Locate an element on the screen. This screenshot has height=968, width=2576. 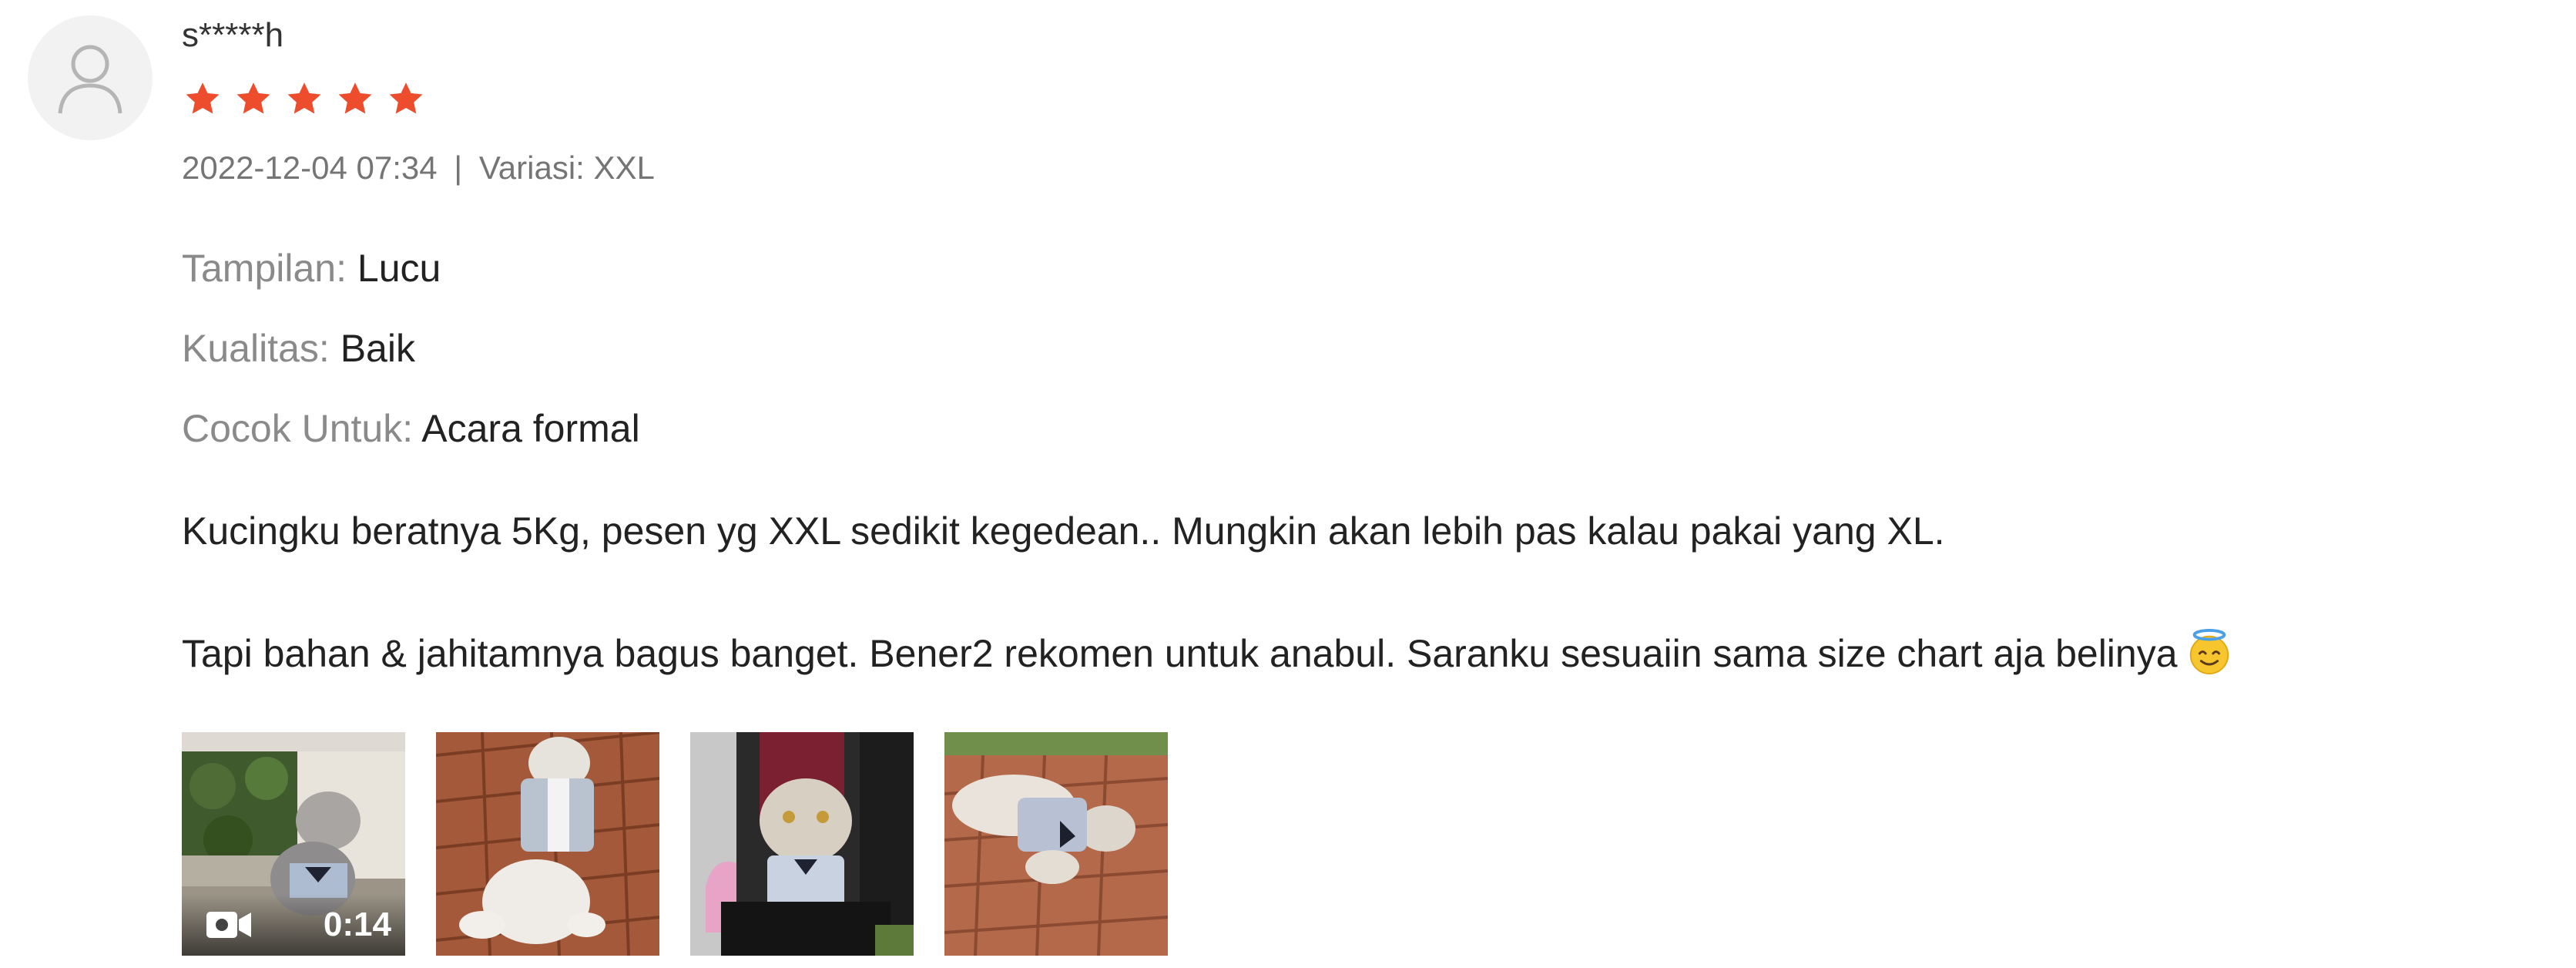
reviewer-name: s*****h is located at coordinates (233, 35).